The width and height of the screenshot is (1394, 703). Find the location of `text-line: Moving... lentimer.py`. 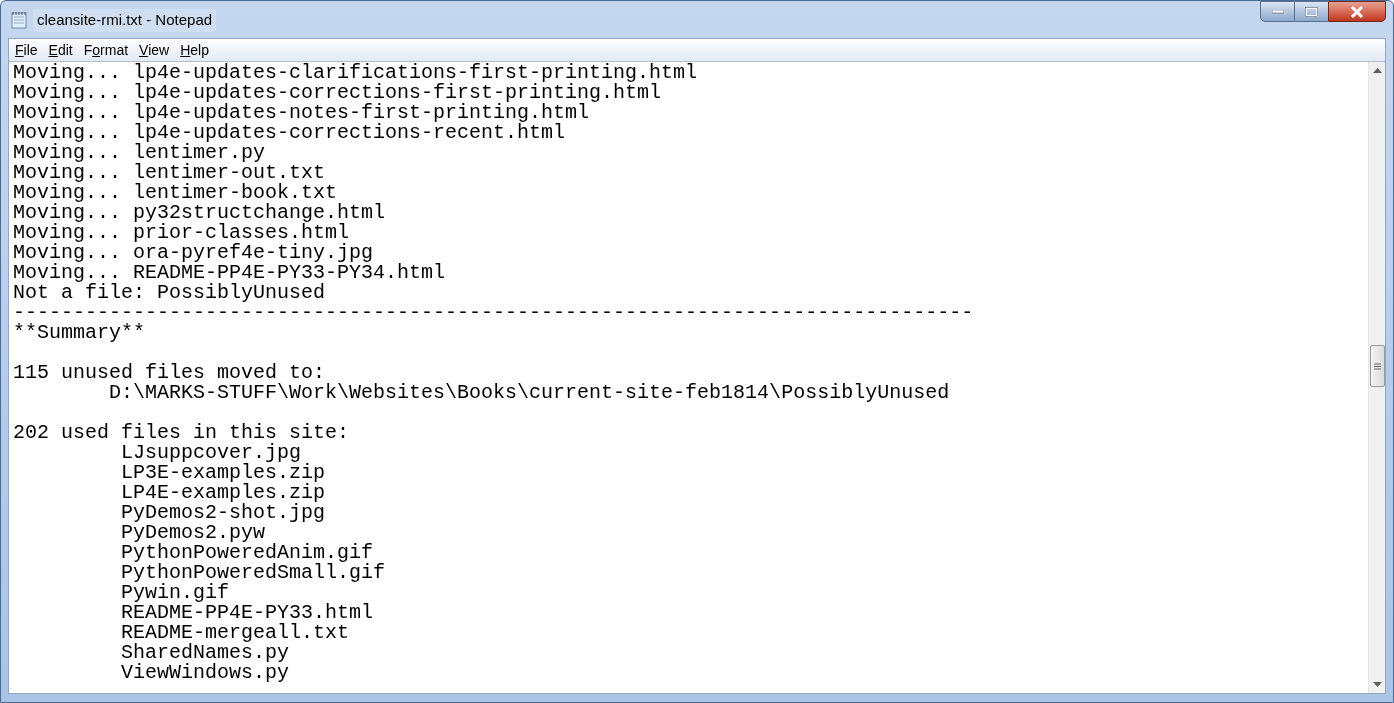

text-line: Moving... lentimer.py is located at coordinates (139, 152).